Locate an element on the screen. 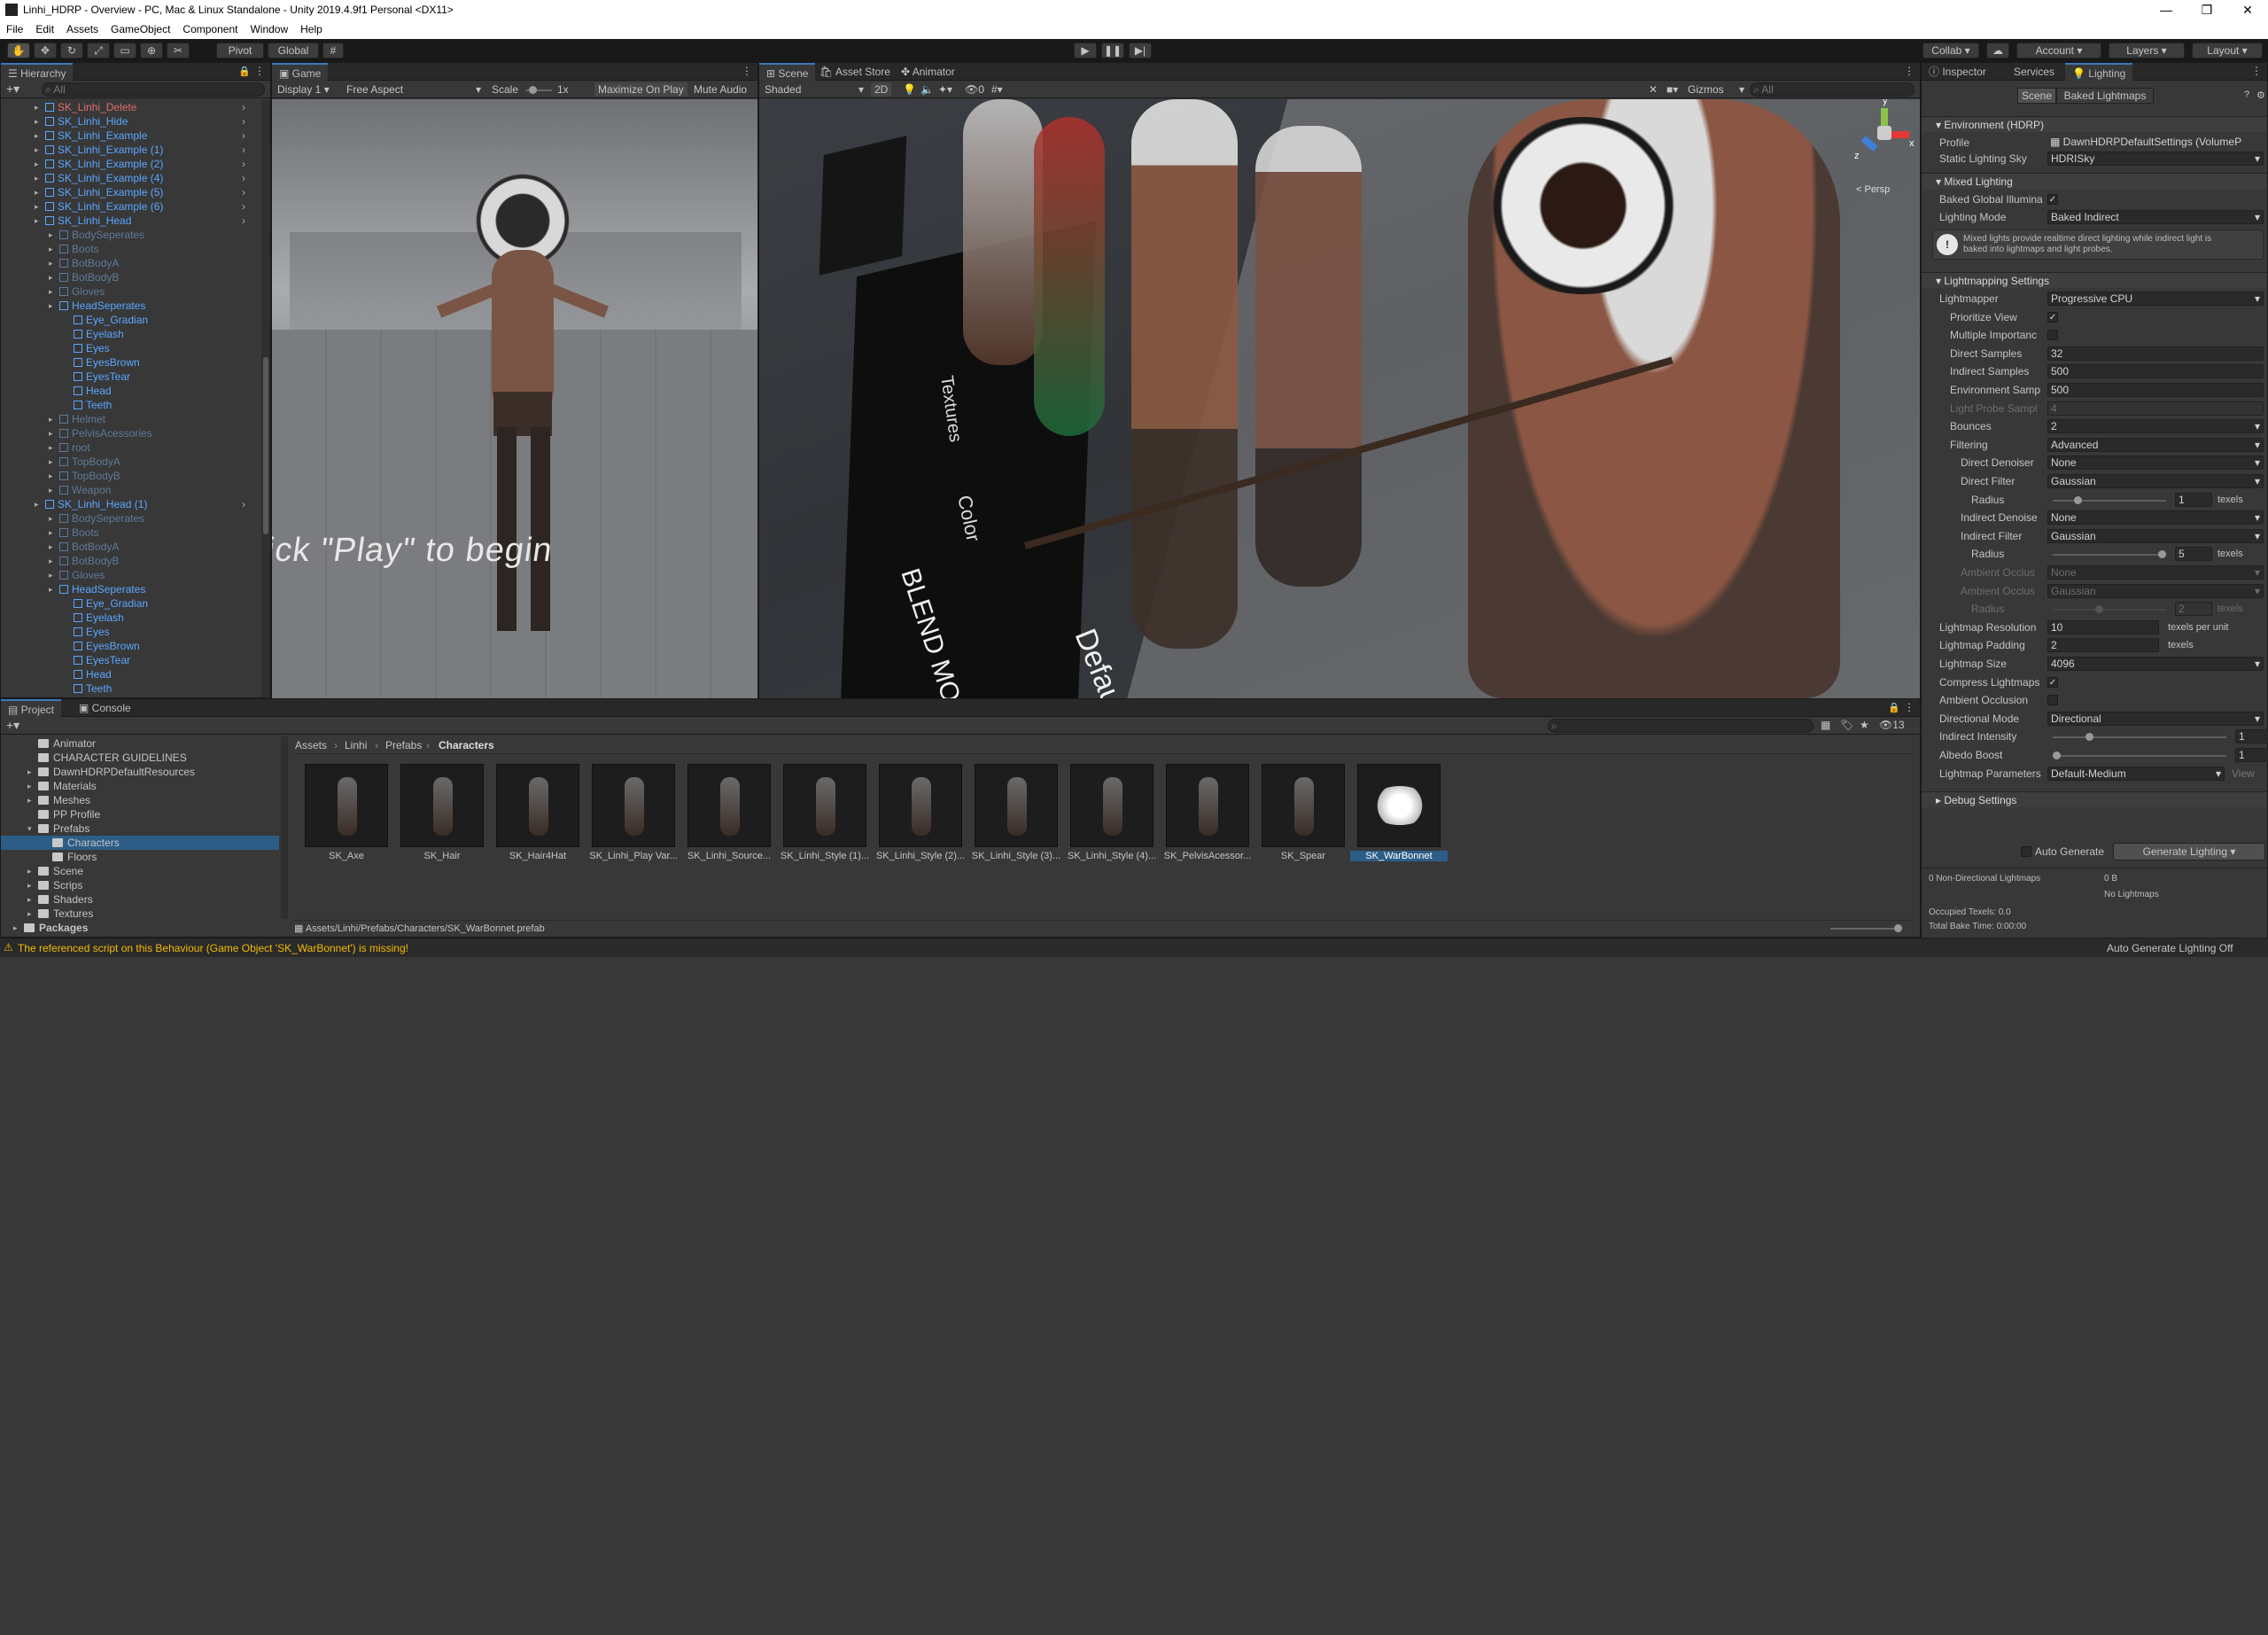 Image resolution: width=2268 pixels, height=1635 pixels. asset-label: SK_Hair4Hat is located at coordinates (537, 856).